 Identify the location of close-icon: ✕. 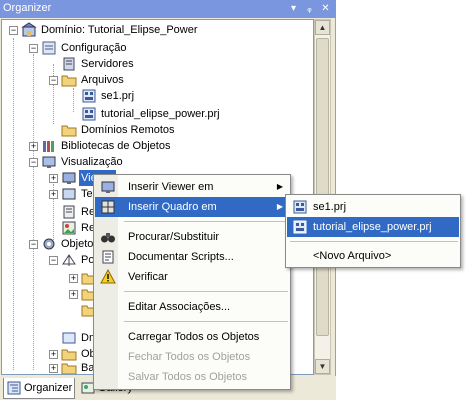
(325, 8).